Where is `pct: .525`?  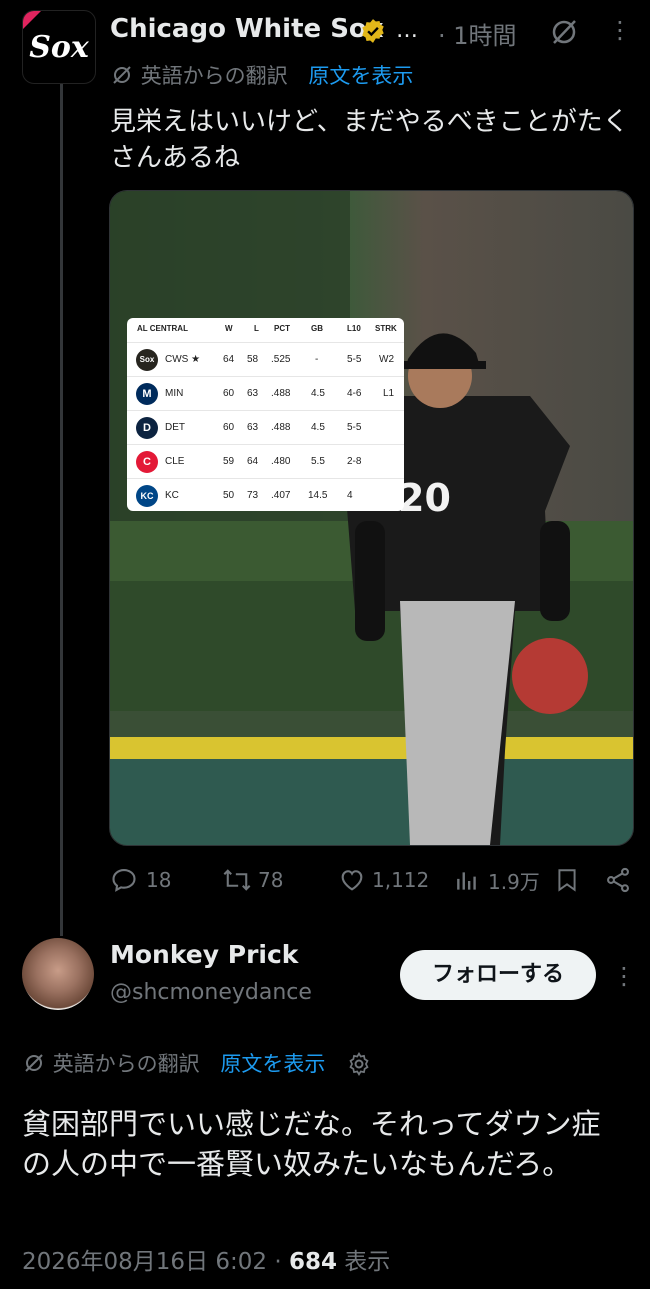
pct: .525 is located at coordinates (281, 359).